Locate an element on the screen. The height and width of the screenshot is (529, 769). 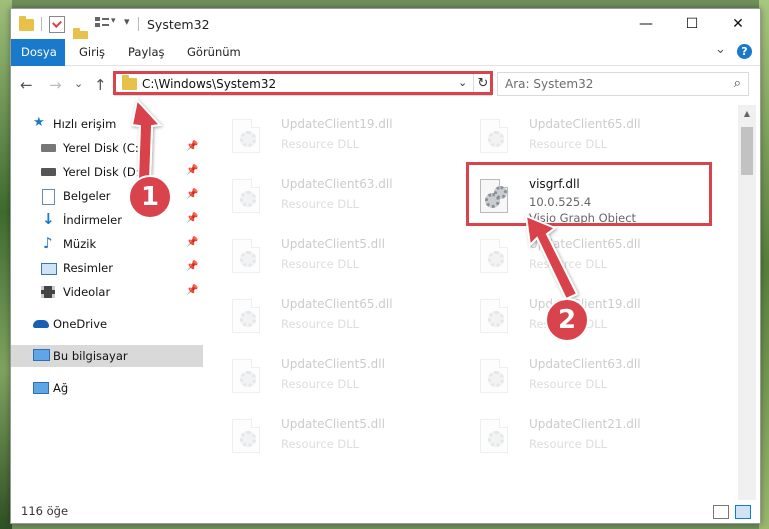
item-count: 116 öğe is located at coordinates (45, 511).